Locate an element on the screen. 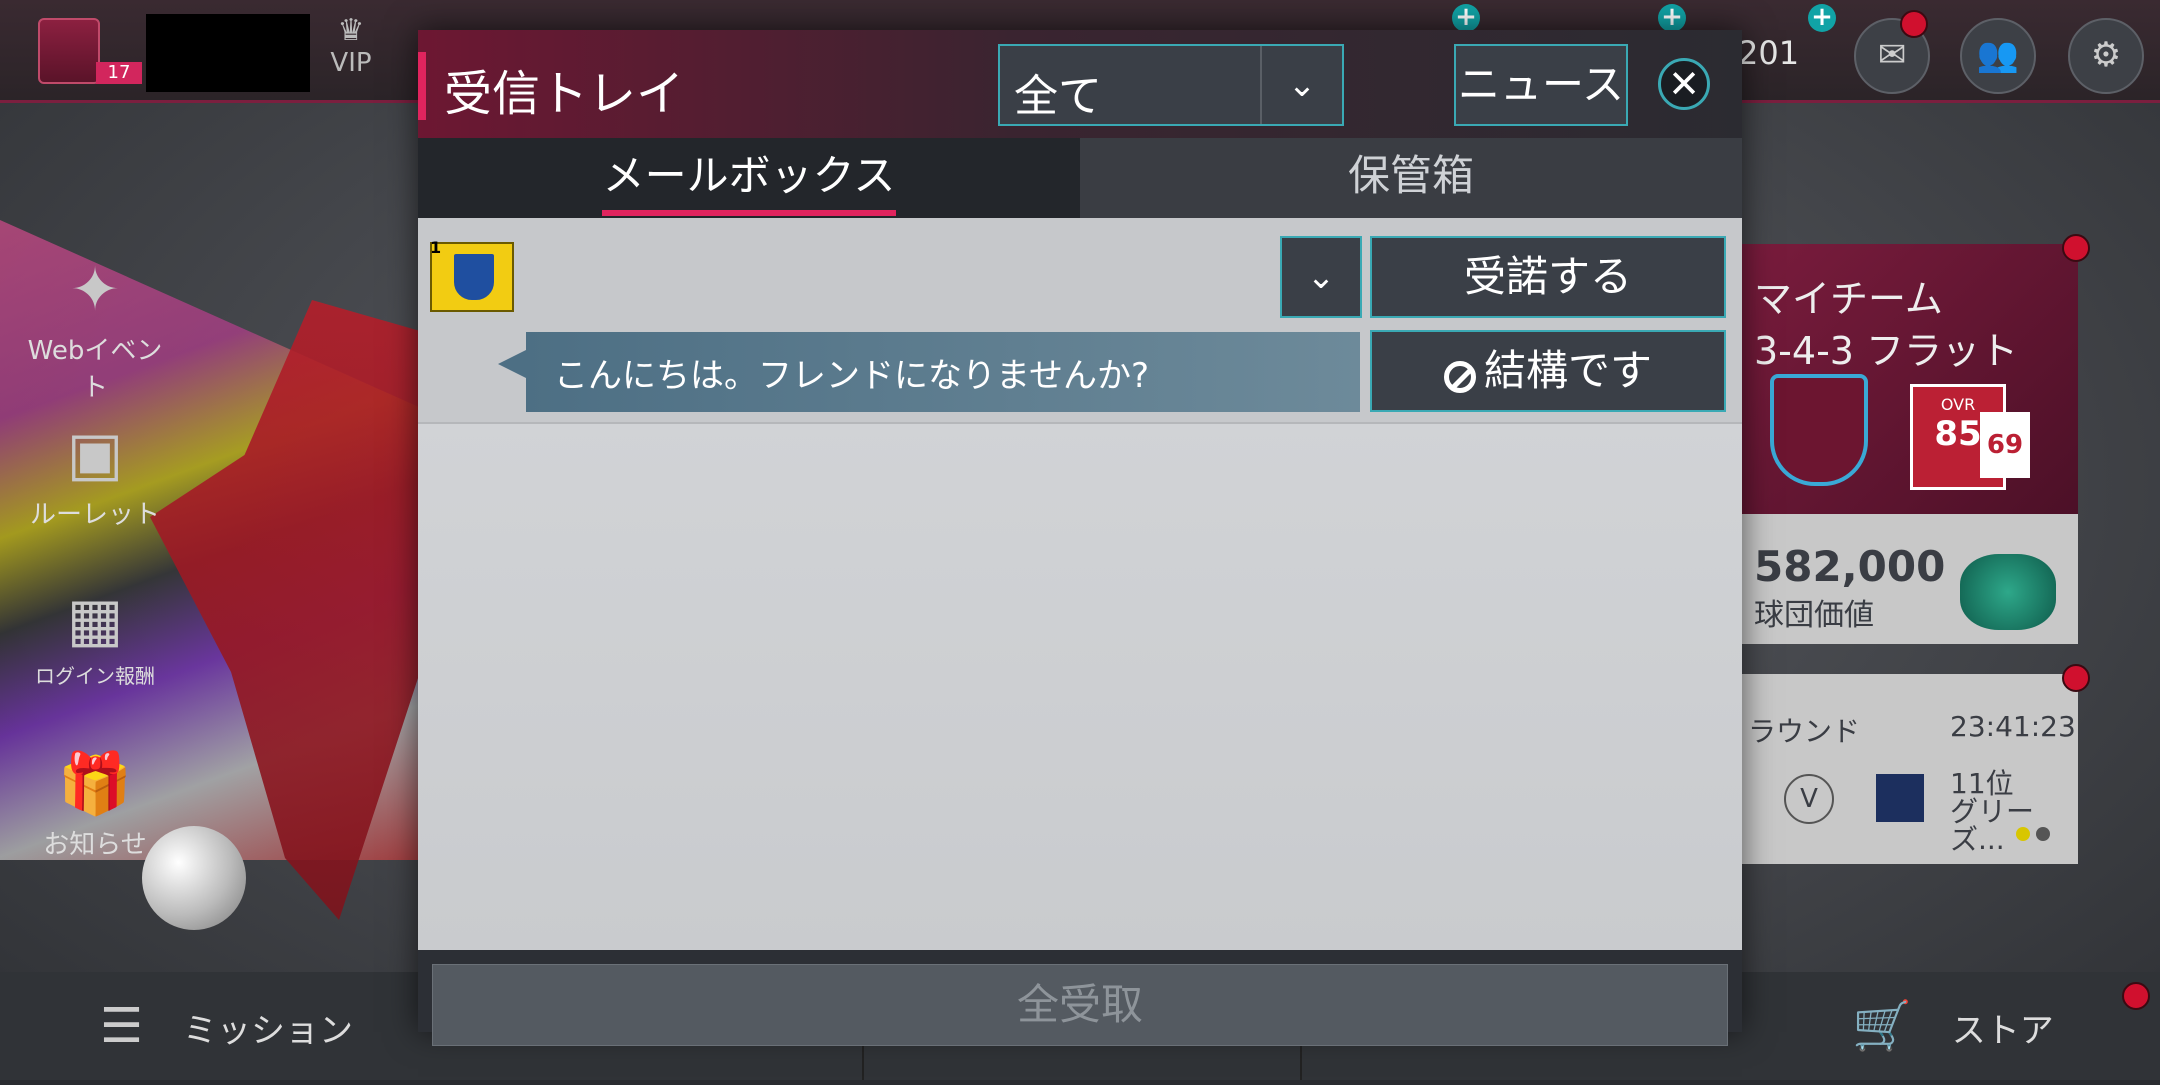 Image resolution: width=2160 pixels, height=1085 pixels. vip-label: VIP is located at coordinates (351, 63).